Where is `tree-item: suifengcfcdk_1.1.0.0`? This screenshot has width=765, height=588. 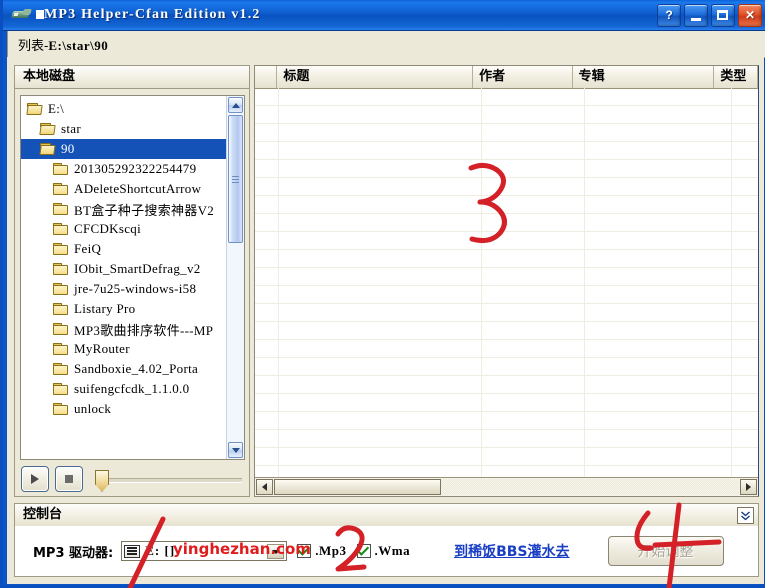
tree-item: suifengcfcdk_1.1.0.0 is located at coordinates (125, 389).